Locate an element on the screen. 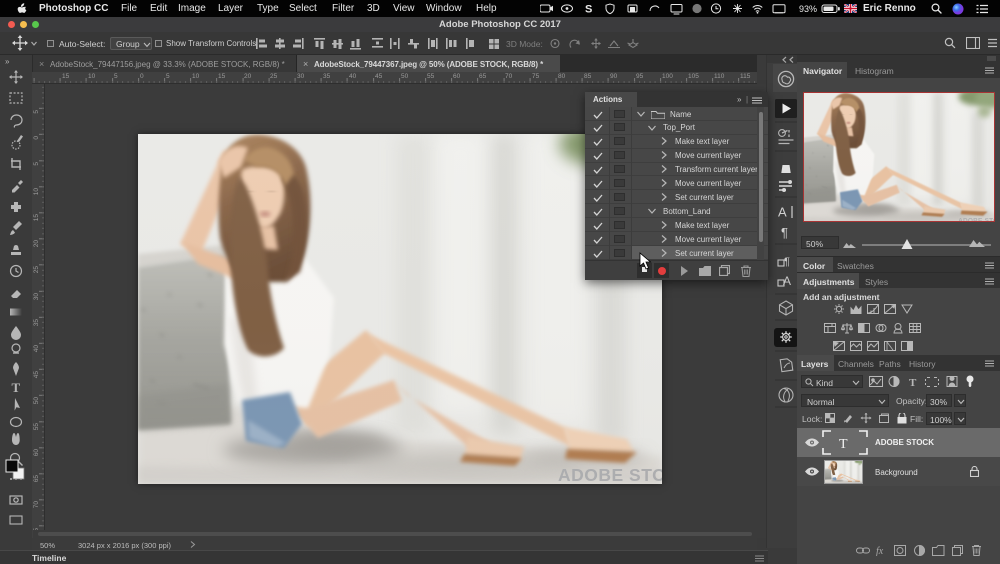 Image resolution: width=1000 pixels, height=564 pixels. svg-text: S is located at coordinates (588, 10).